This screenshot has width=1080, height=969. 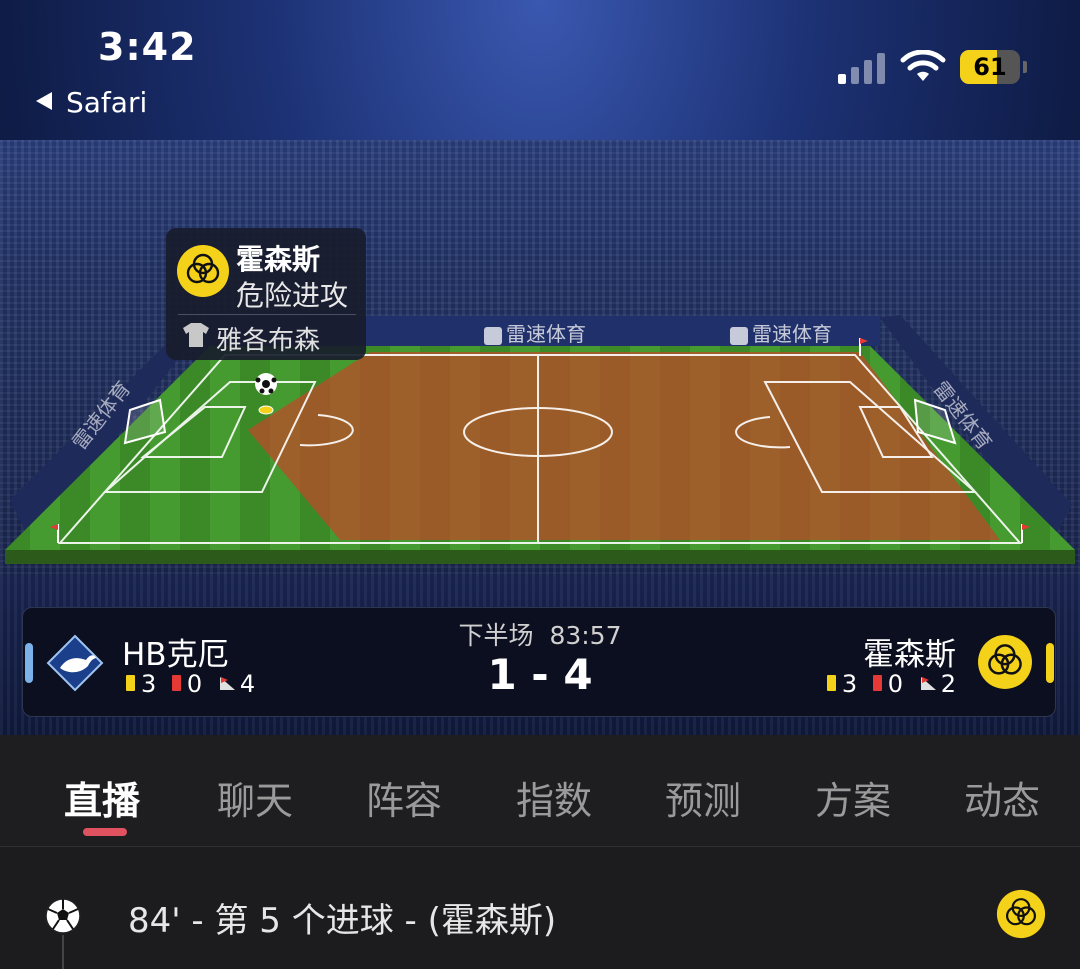 I want to click on match-score: 1 - 4, so click(x=540, y=674).